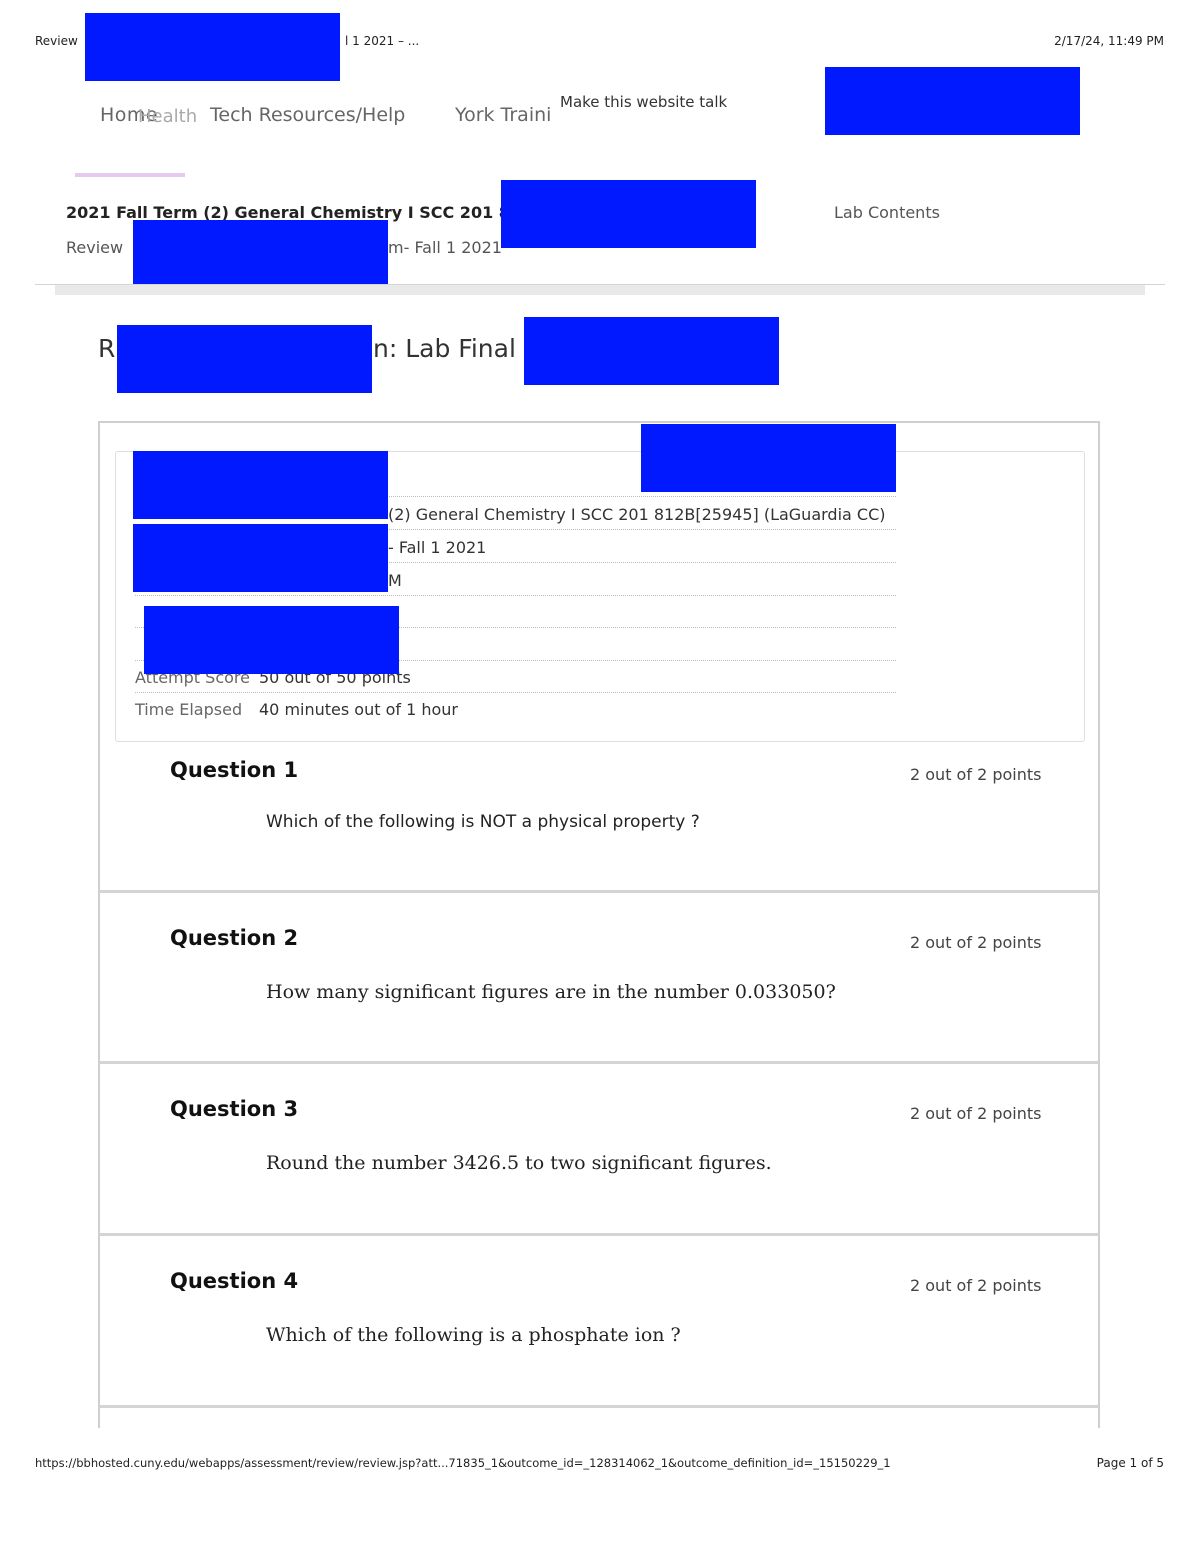 This screenshot has height=1553, width=1200. What do you see at coordinates (167, 116) in the screenshot?
I see `nav-health-overlap: Health` at bounding box center [167, 116].